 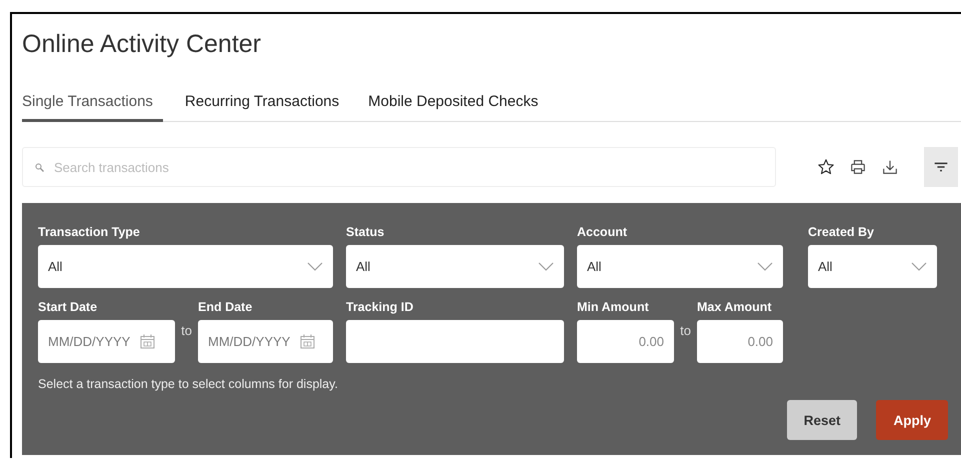 I want to click on filter-button, so click(x=941, y=167).